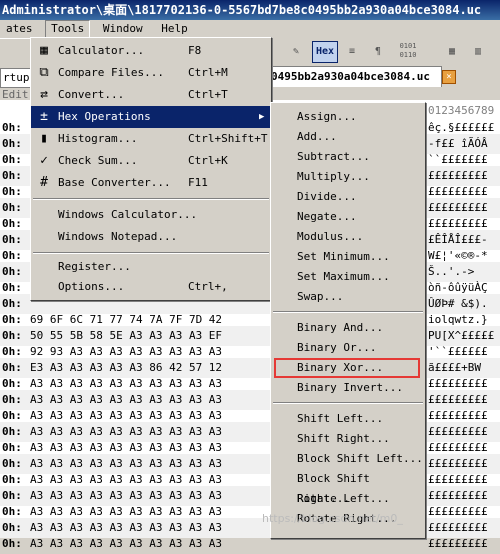  Describe the element at coordinates (126, 543) in the screenshot. I see `row-bytes: A3 A3 A3 A3 A3 A3 A3 A3 A3 A3` at that location.